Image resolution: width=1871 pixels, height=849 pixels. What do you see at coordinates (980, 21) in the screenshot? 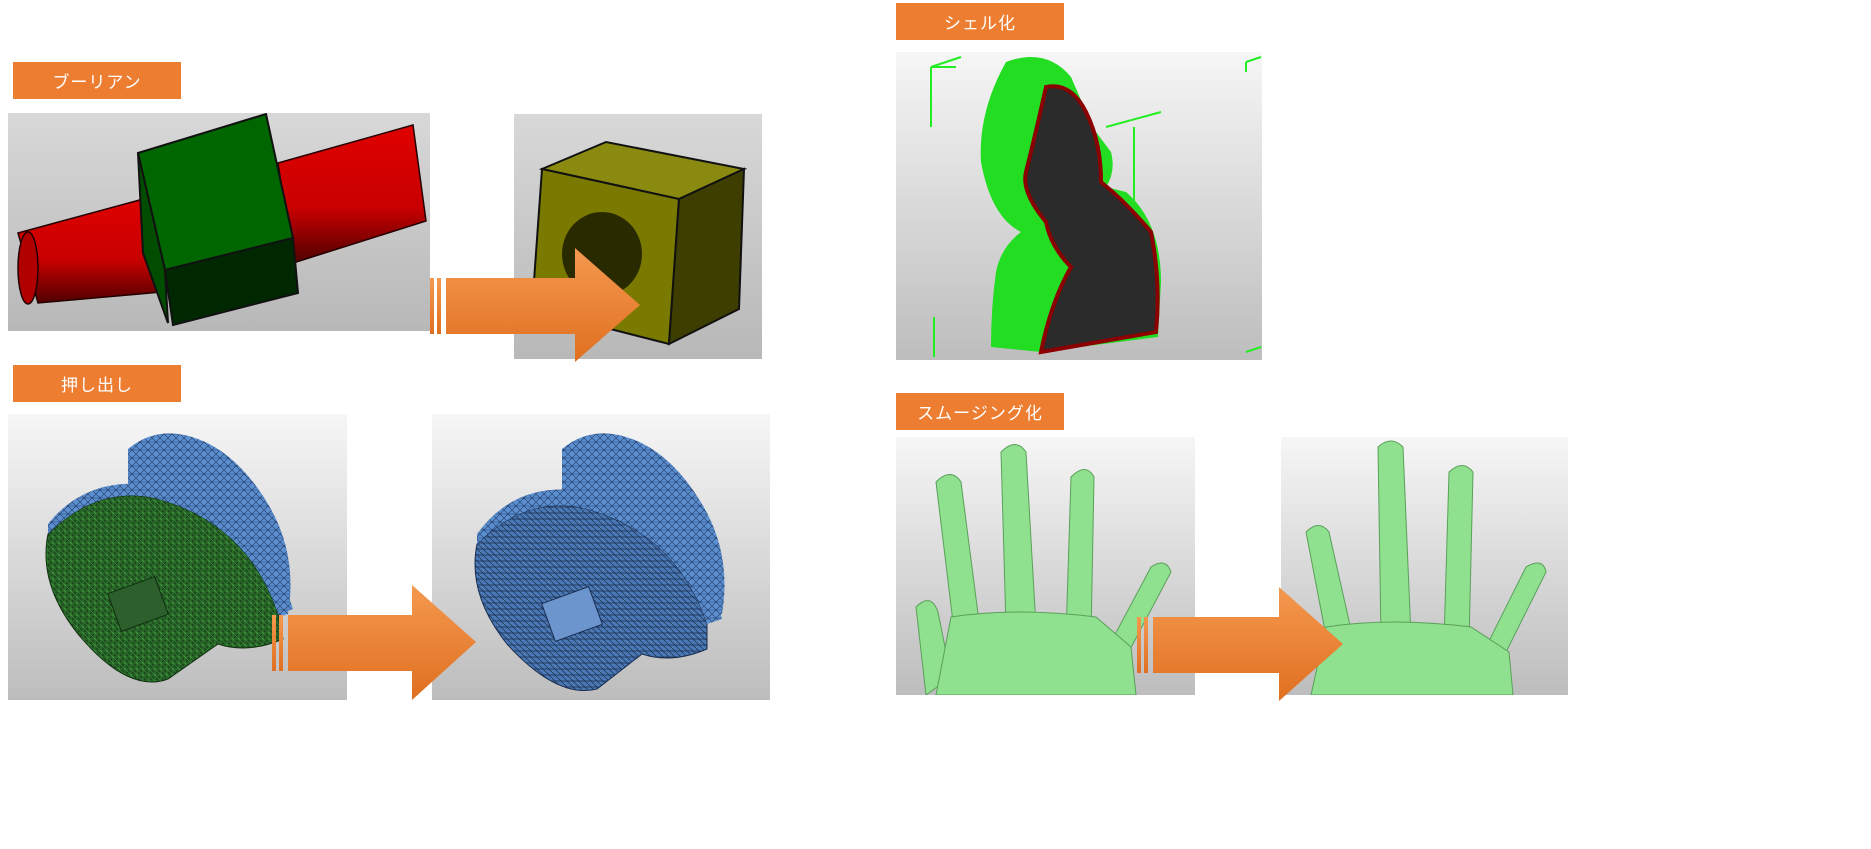
I see `section-label-shell: シェル化` at bounding box center [980, 21].